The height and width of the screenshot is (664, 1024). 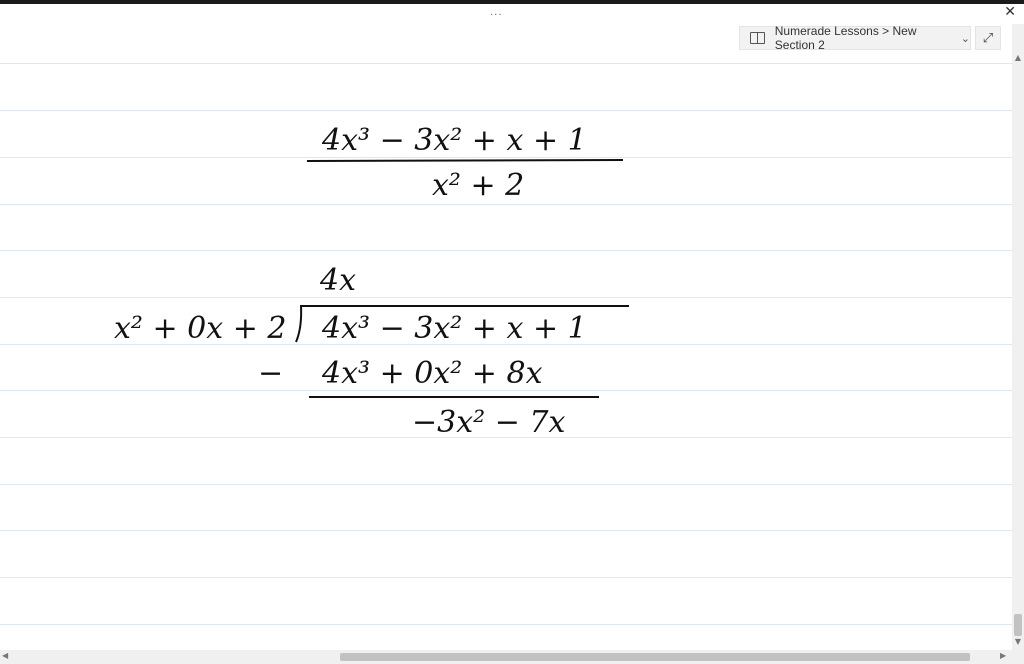 What do you see at coordinates (454, 328) in the screenshot?
I see `division-dividend: 4x³ − 3x² + x + 1` at bounding box center [454, 328].